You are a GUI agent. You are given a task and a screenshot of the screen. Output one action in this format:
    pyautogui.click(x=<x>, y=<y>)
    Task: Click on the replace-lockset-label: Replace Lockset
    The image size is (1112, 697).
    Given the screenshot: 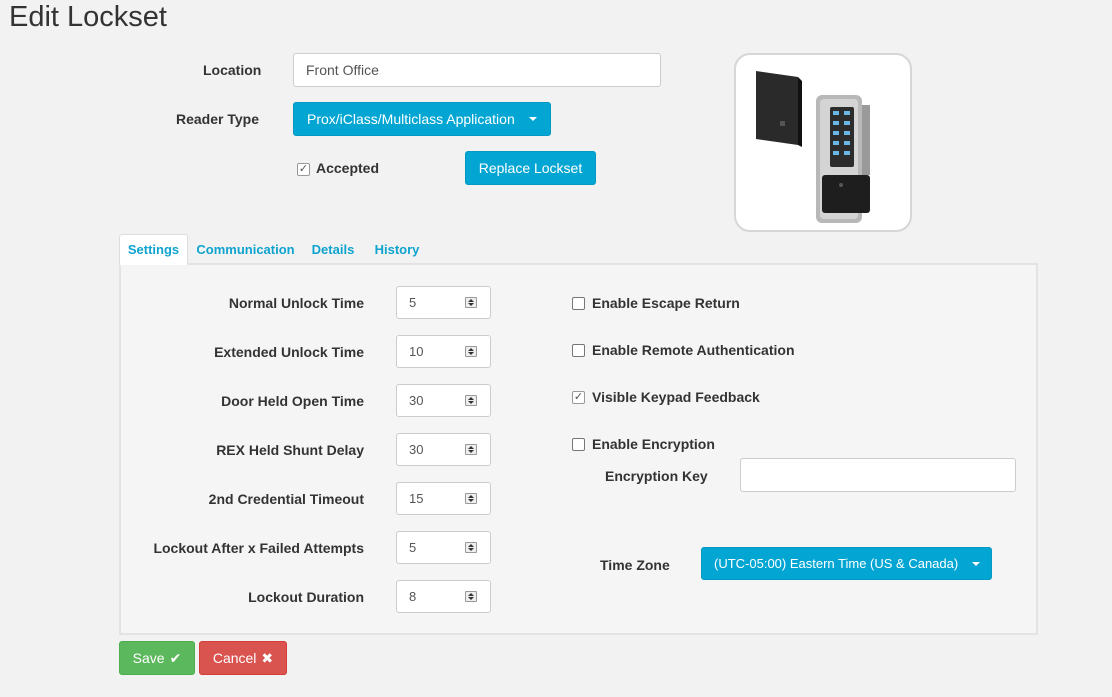 What is the action you would take?
    pyautogui.click(x=530, y=168)
    